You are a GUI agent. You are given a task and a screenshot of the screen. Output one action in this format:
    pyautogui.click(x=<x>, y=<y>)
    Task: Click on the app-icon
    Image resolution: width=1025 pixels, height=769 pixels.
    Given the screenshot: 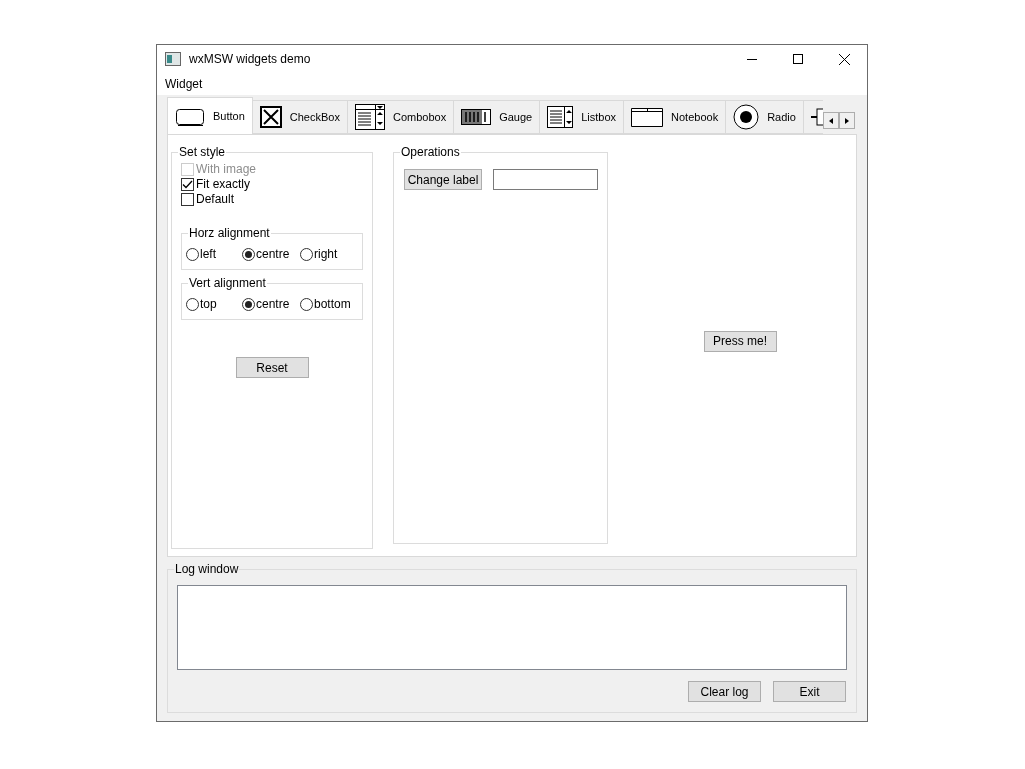 What is the action you would take?
    pyautogui.click(x=173, y=59)
    